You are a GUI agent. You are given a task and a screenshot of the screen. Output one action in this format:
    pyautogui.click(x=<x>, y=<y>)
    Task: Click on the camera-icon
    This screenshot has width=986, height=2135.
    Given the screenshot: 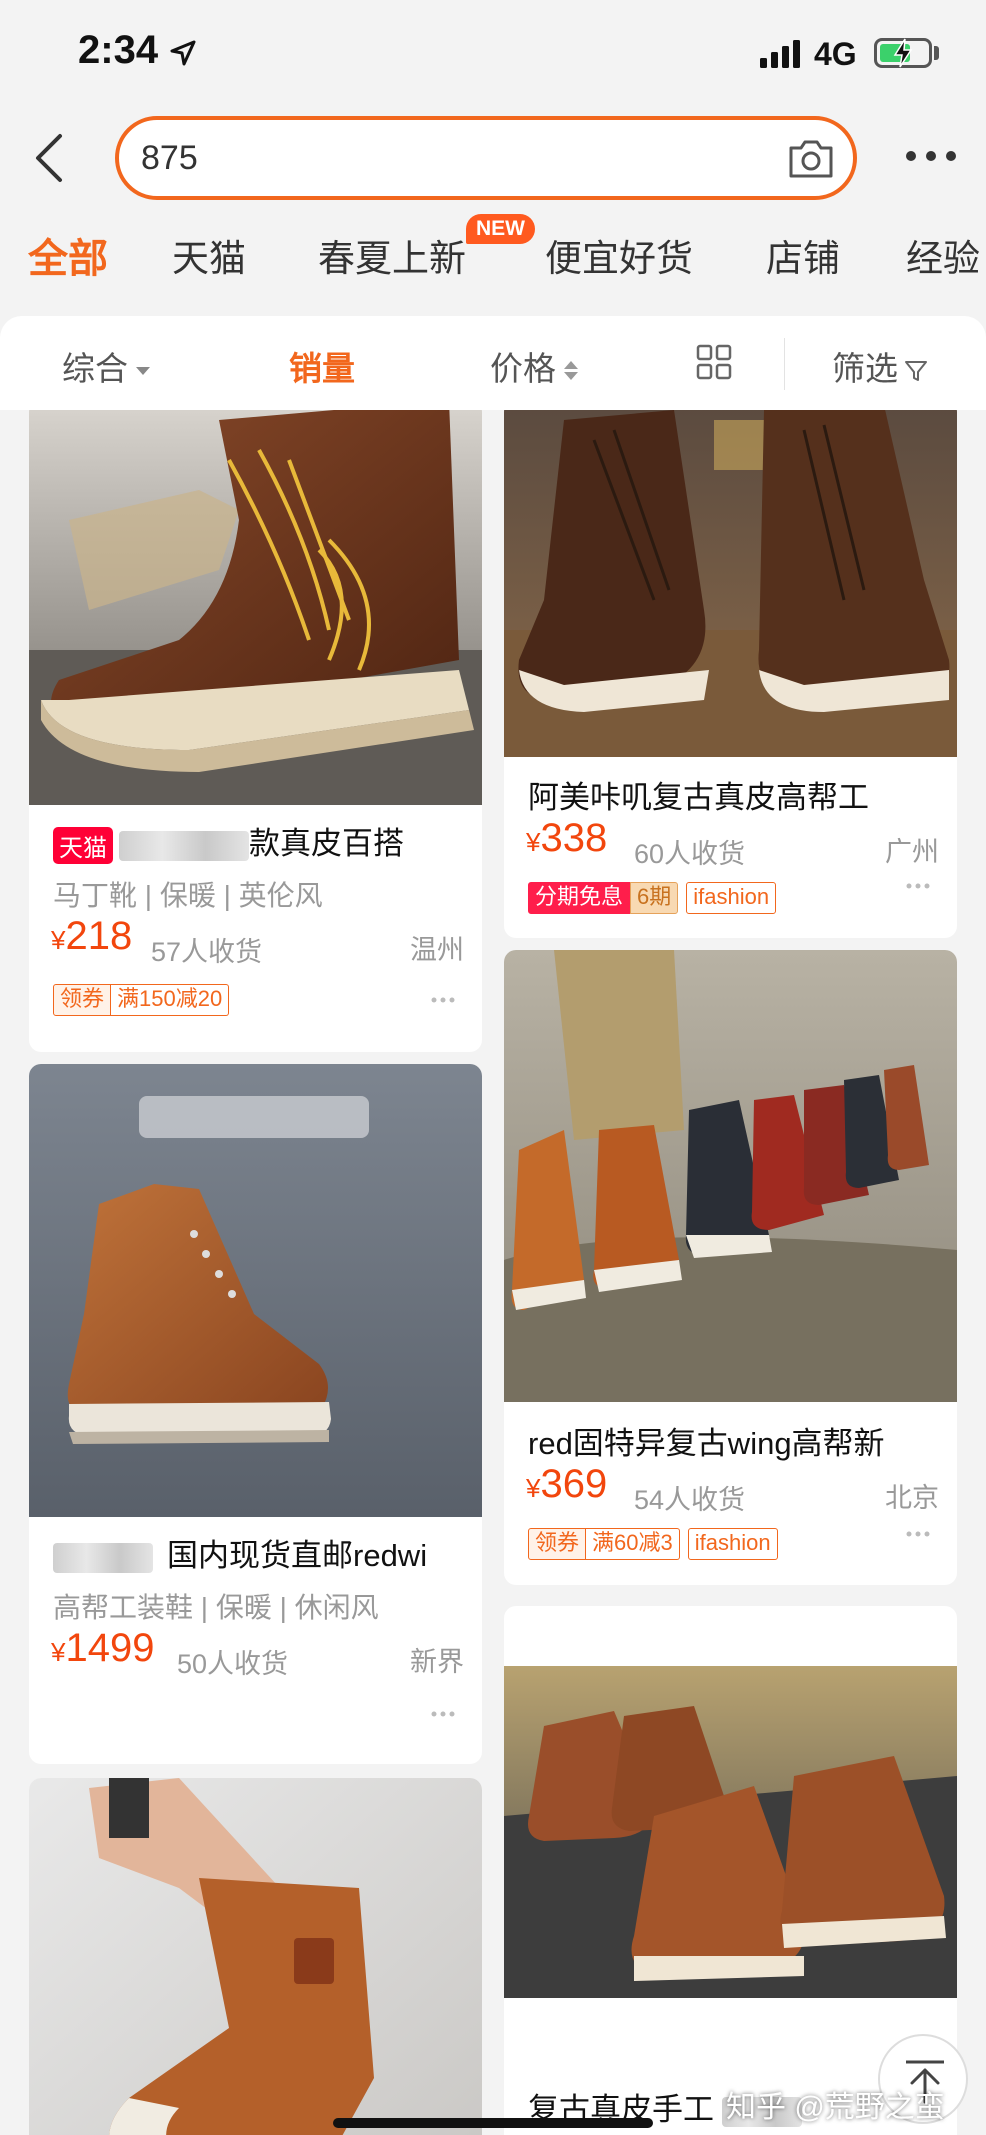 What is the action you would take?
    pyautogui.click(x=811, y=158)
    